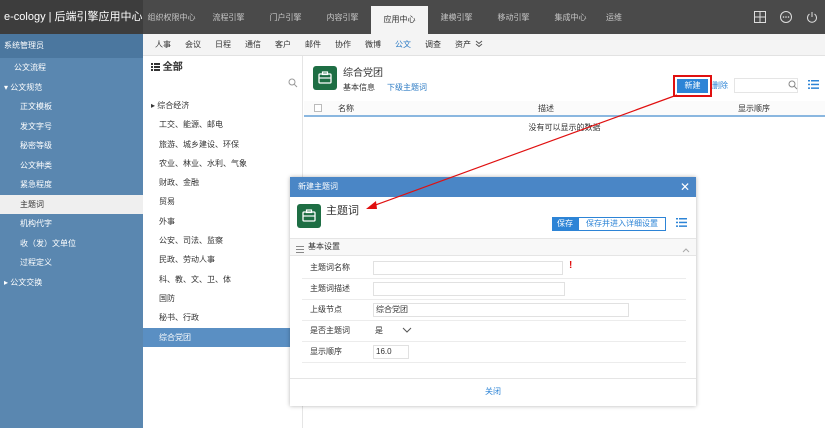  I want to click on sidebar-item-doc-flow: 公文流程, so click(71, 68).